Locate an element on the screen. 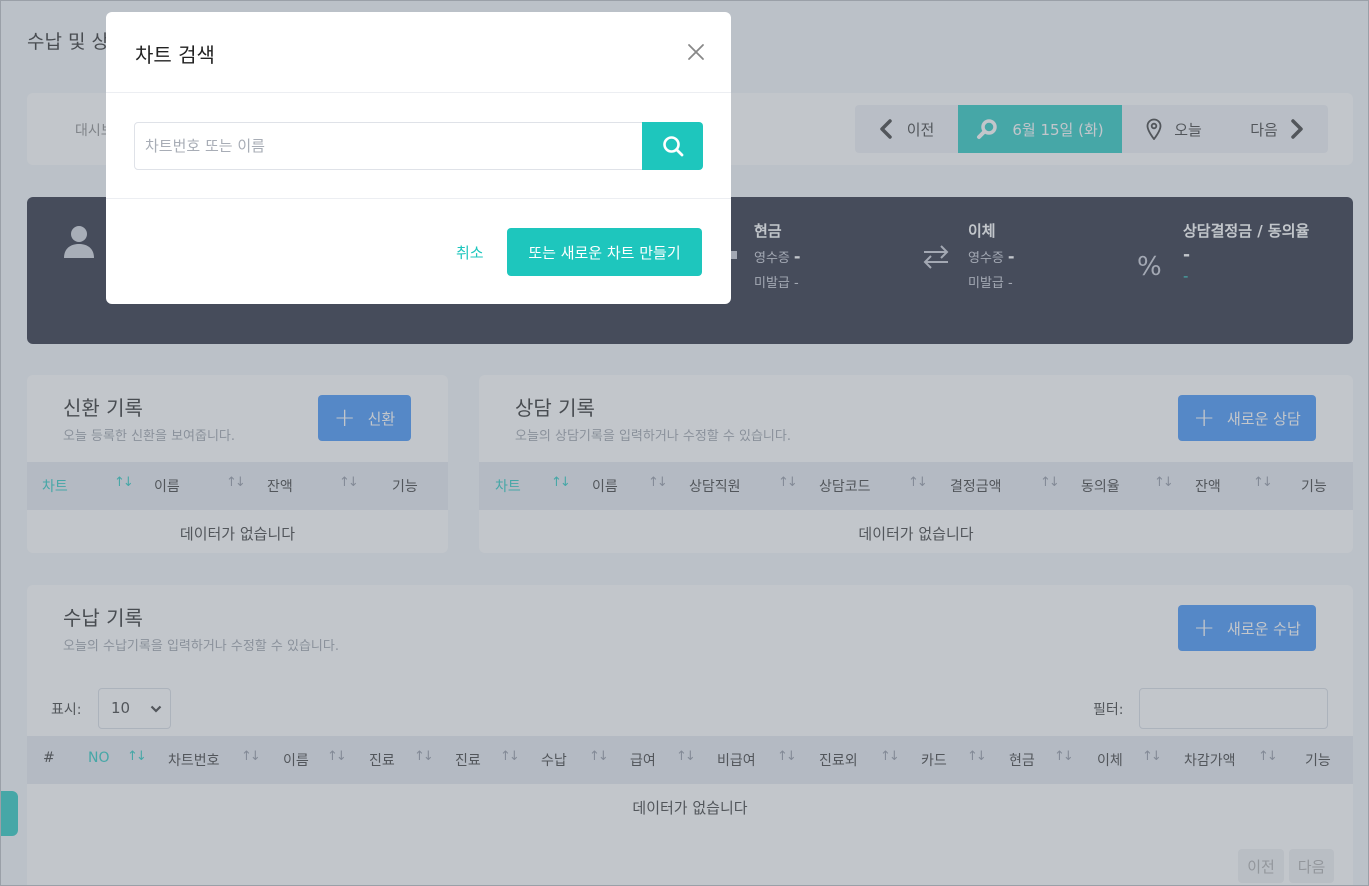 Image resolution: width=1369 pixels, height=886 pixels. new-chart-button: 또는 새로운 차트 만들기 is located at coordinates (604, 252).